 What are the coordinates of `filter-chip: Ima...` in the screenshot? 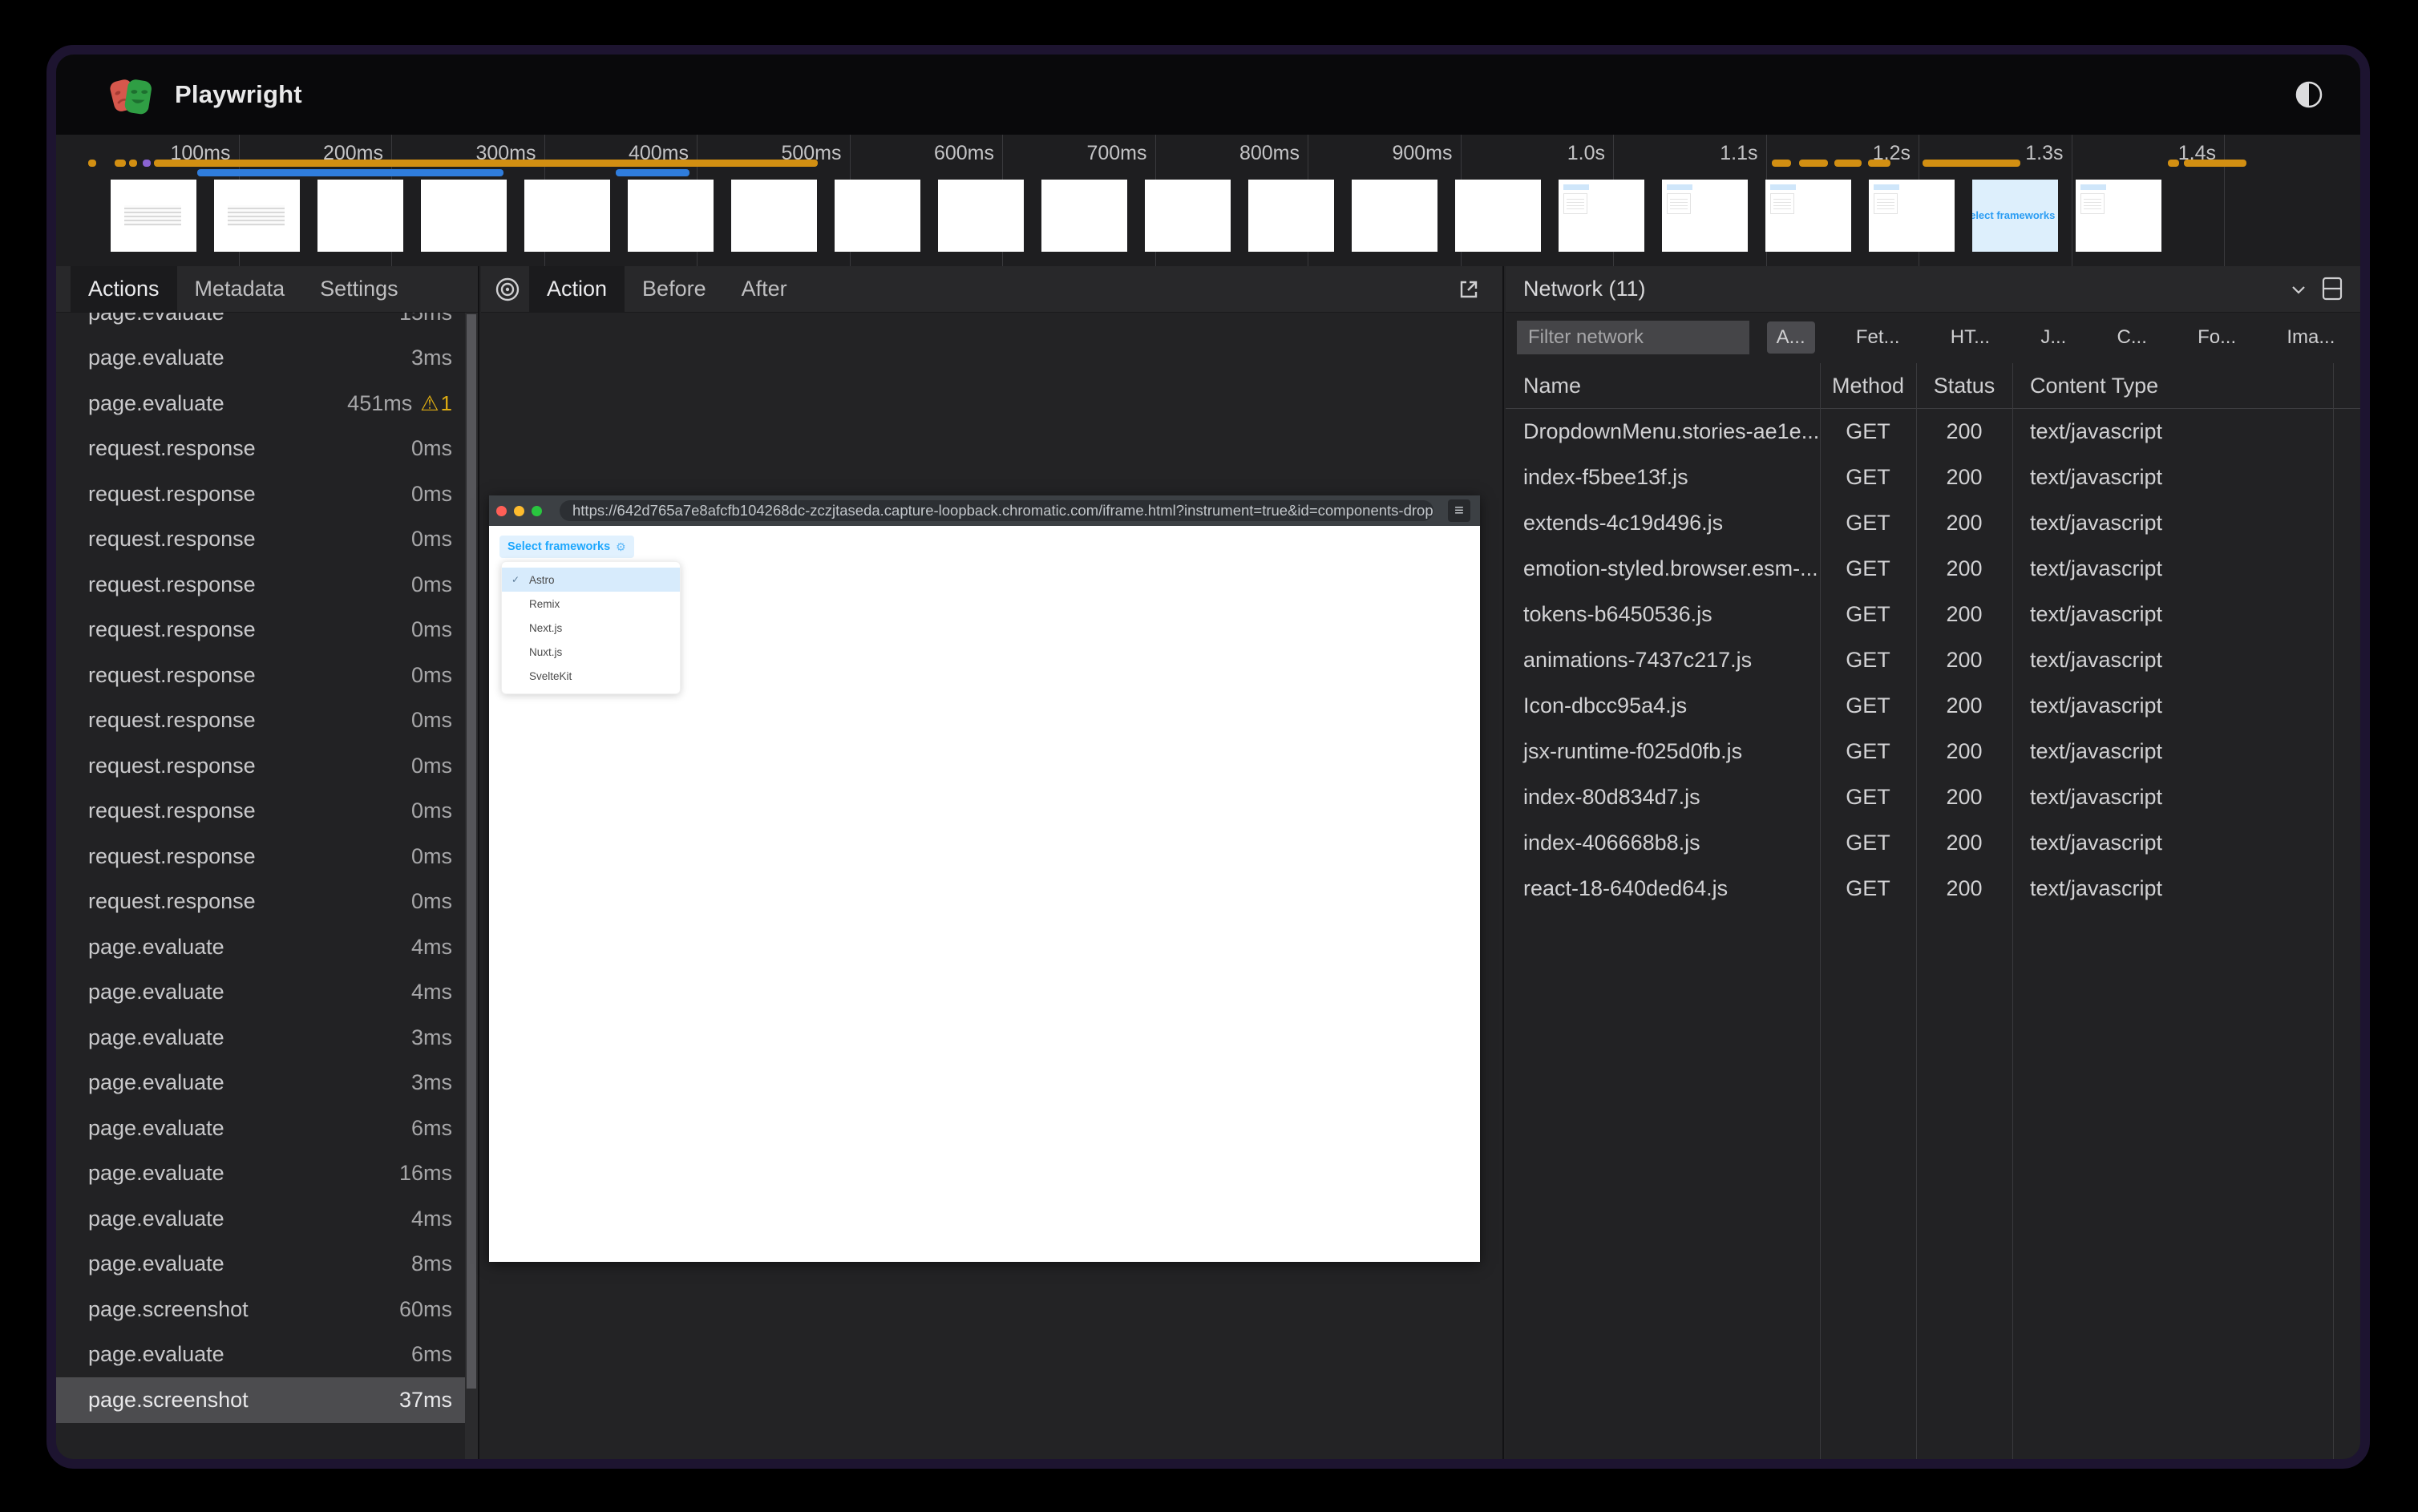 It's located at (2310, 337).